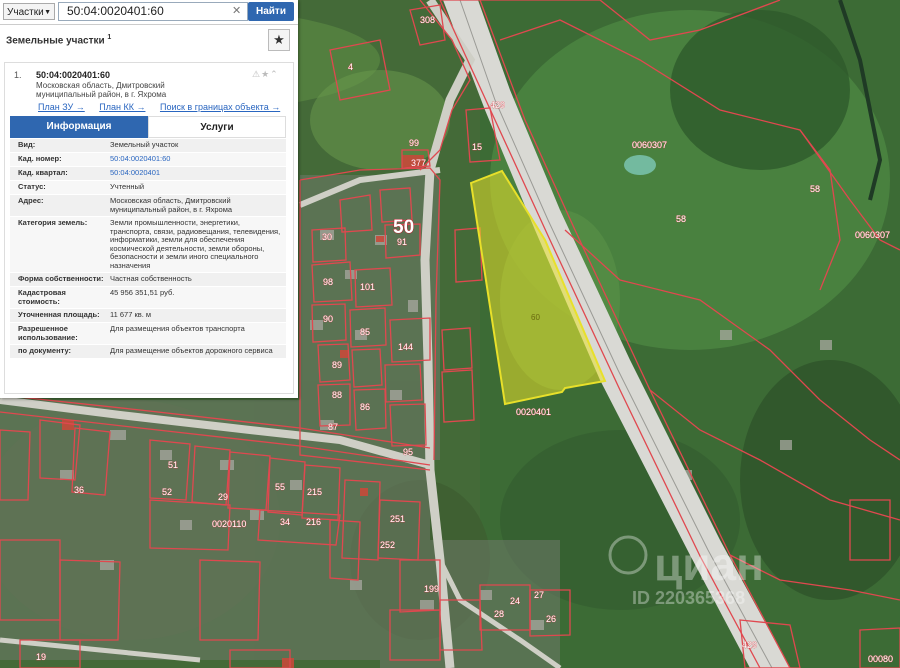 This screenshot has height=668, width=900. Describe the element at coordinates (217, 127) in the screenshot. I see `tab-services: Услуги` at that location.